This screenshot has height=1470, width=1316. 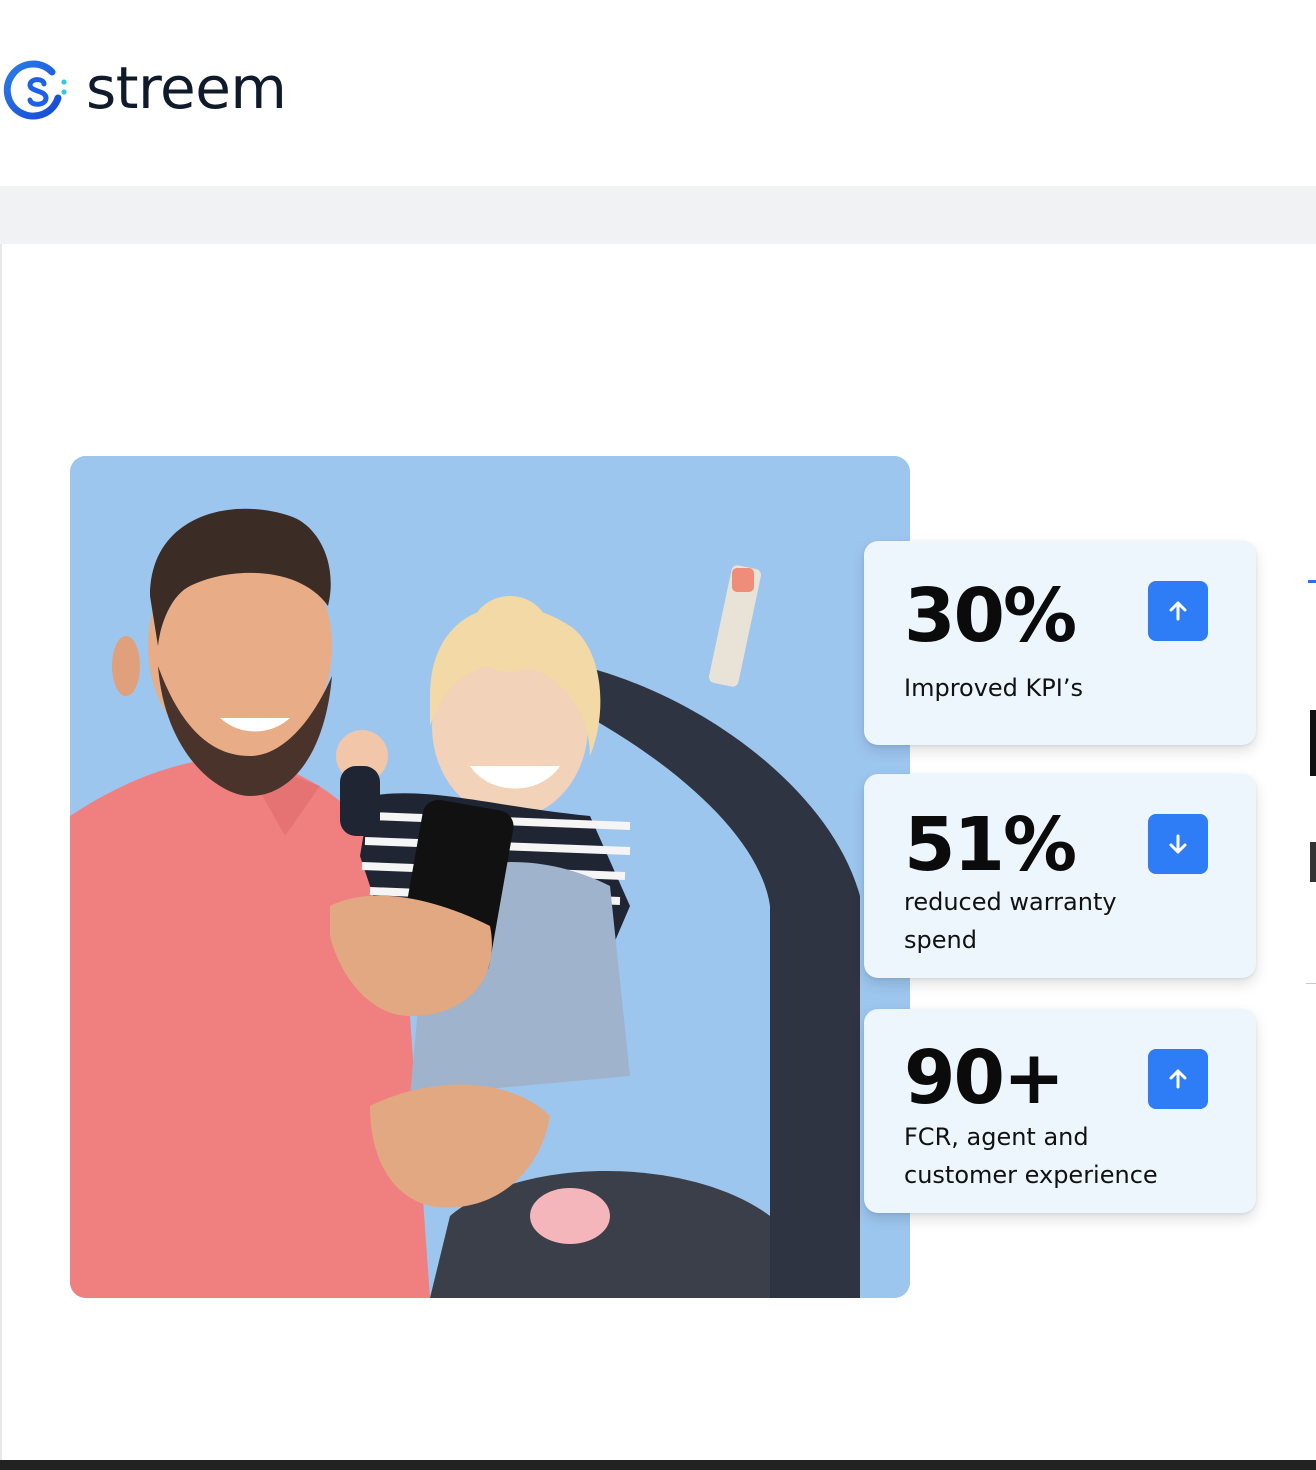 What do you see at coordinates (990, 845) in the screenshot?
I see `stat-value: 51%` at bounding box center [990, 845].